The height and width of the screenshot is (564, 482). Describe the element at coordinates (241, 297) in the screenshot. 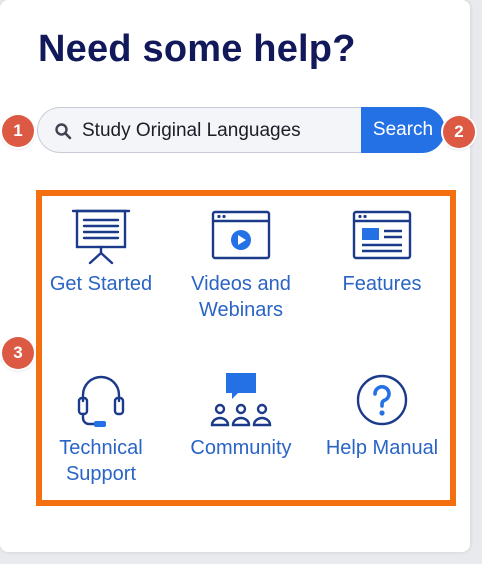

I see `tile-label: Videos and Webinars` at that location.